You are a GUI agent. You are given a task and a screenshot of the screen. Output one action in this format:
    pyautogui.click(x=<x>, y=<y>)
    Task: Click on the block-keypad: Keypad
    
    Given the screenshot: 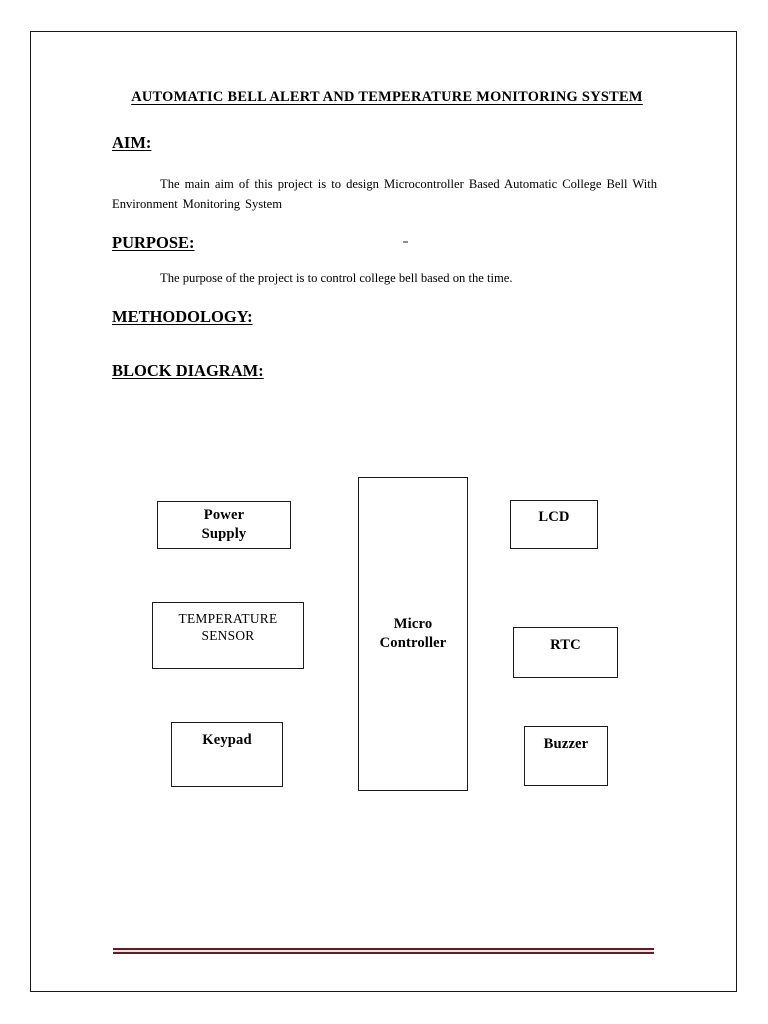 What is the action you would take?
    pyautogui.click(x=227, y=754)
    